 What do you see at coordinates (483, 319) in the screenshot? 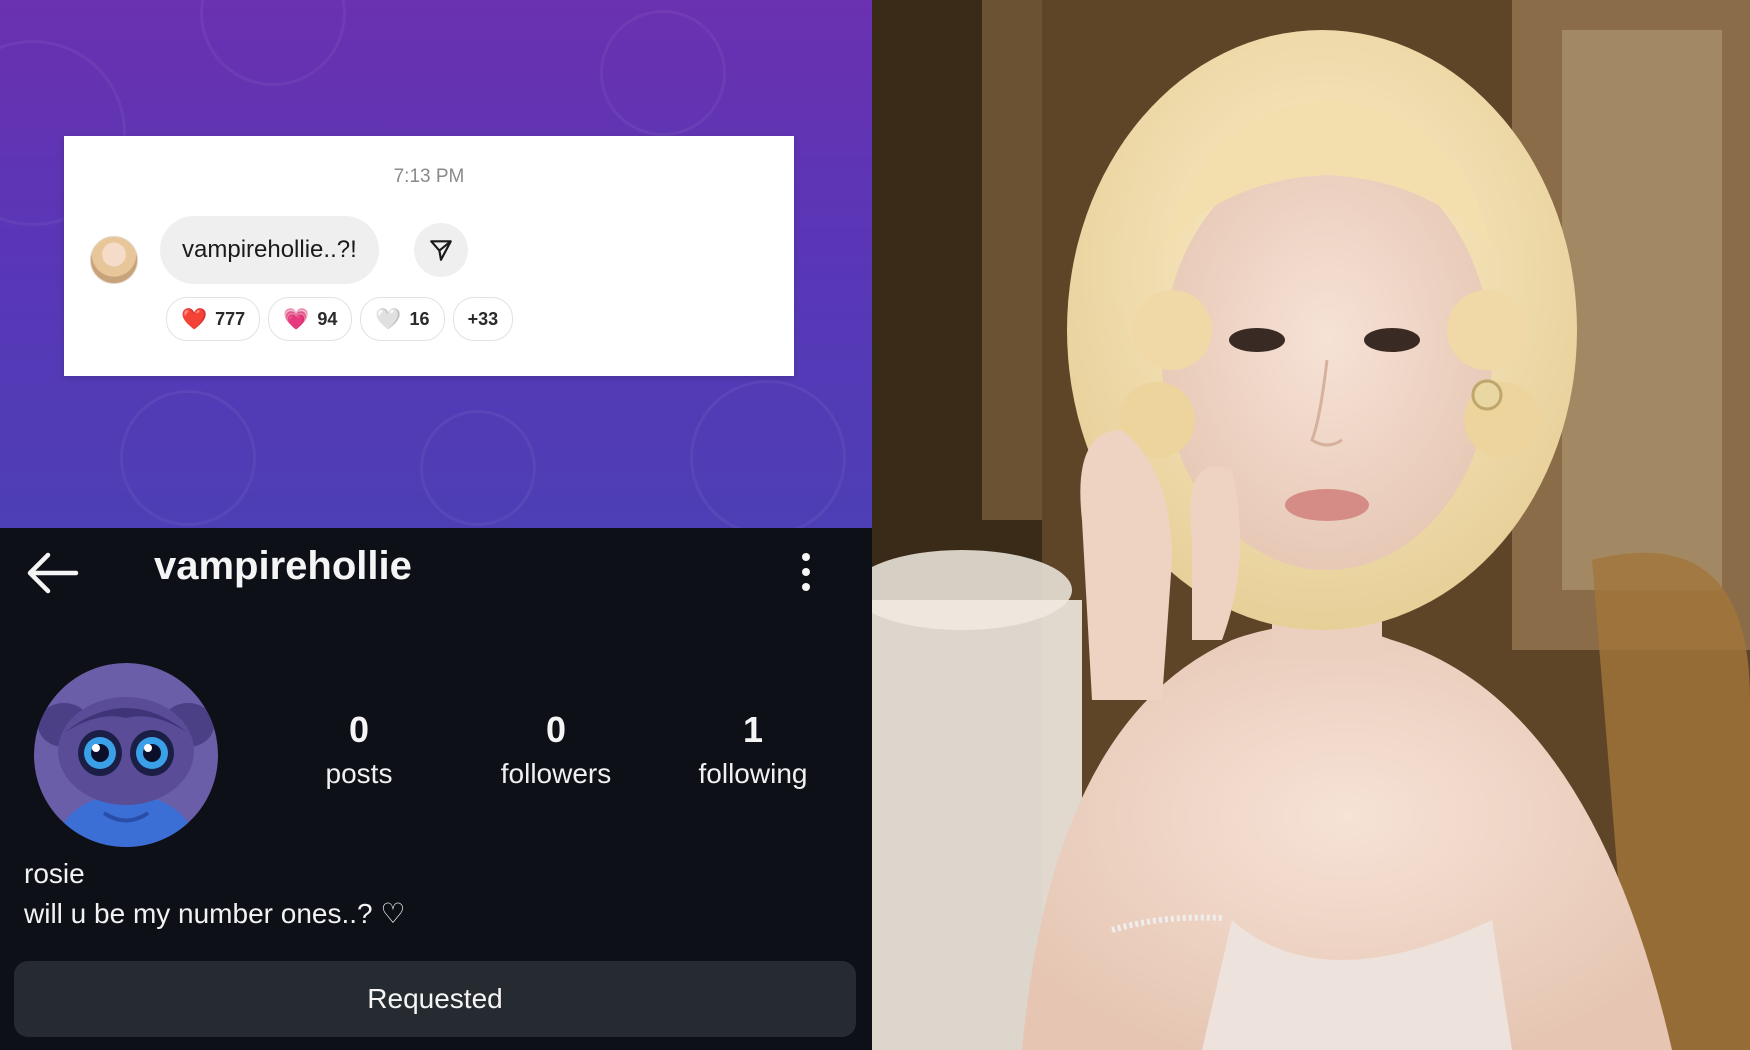
I see `more-reactions: +33` at bounding box center [483, 319].